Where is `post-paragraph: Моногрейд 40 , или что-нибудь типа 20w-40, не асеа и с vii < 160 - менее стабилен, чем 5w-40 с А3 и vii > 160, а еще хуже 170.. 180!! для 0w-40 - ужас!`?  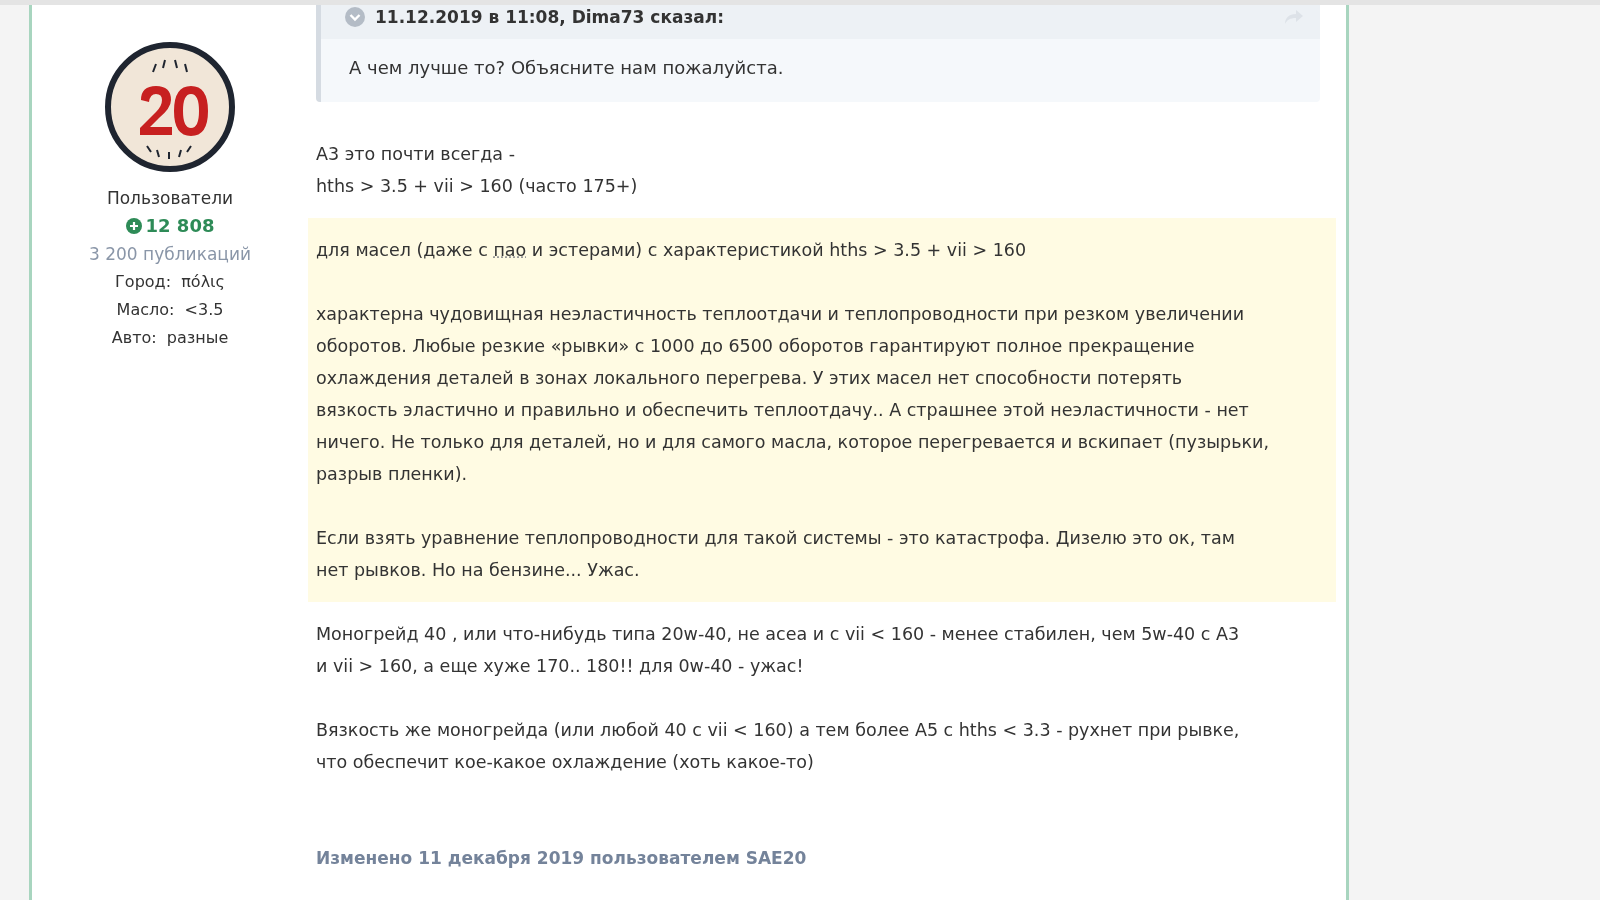
post-paragraph: Моногрейд 40 , или что-нибудь типа 20w-40, не асеа и с vii < 160 - менее стабилен, чем 5w-40 с А3 и vii > 160, а еще хуже 170.. 180!! для 0w-40 - ужас! is located at coordinates (778, 650).